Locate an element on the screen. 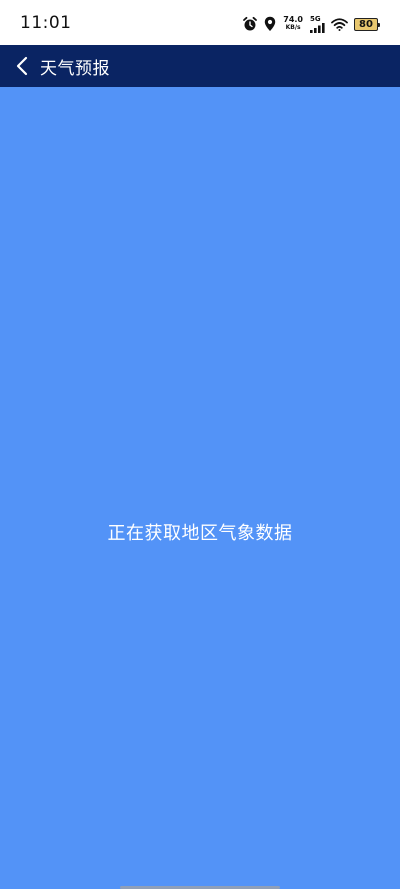 The image size is (400, 889). net-speed: 74.0 KB/s is located at coordinates (293, 24).